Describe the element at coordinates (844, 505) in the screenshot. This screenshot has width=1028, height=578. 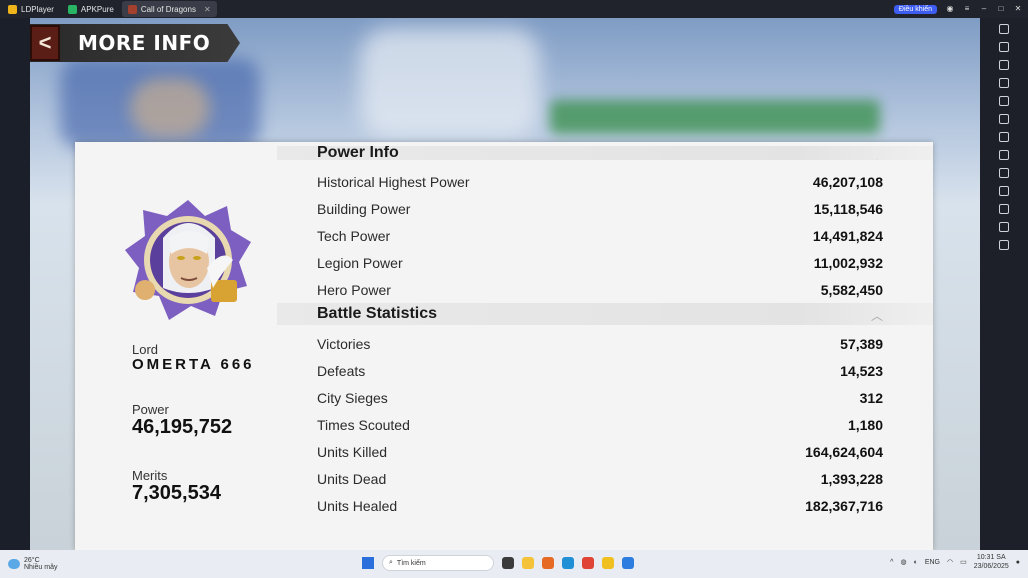
I see `stat-value: 182,367,716` at that location.